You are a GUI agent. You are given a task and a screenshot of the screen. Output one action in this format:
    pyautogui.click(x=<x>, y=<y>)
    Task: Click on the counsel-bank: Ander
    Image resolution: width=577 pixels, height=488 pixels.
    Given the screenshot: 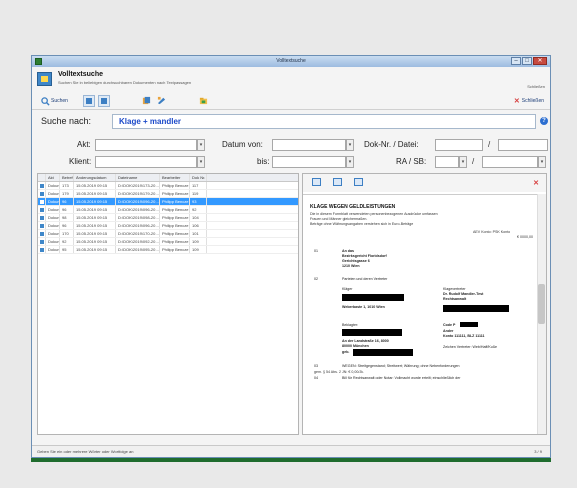 What is the action you would take?
    pyautogui.click(x=448, y=331)
    